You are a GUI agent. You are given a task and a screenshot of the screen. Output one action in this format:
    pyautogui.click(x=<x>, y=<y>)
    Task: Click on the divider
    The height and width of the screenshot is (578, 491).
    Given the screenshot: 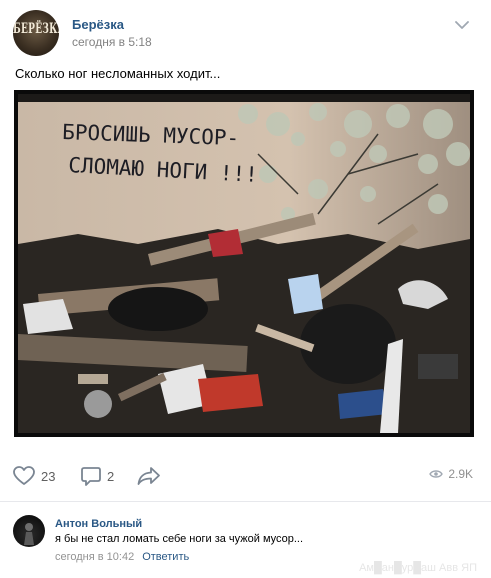 What is the action you would take?
    pyautogui.click(x=245, y=501)
    